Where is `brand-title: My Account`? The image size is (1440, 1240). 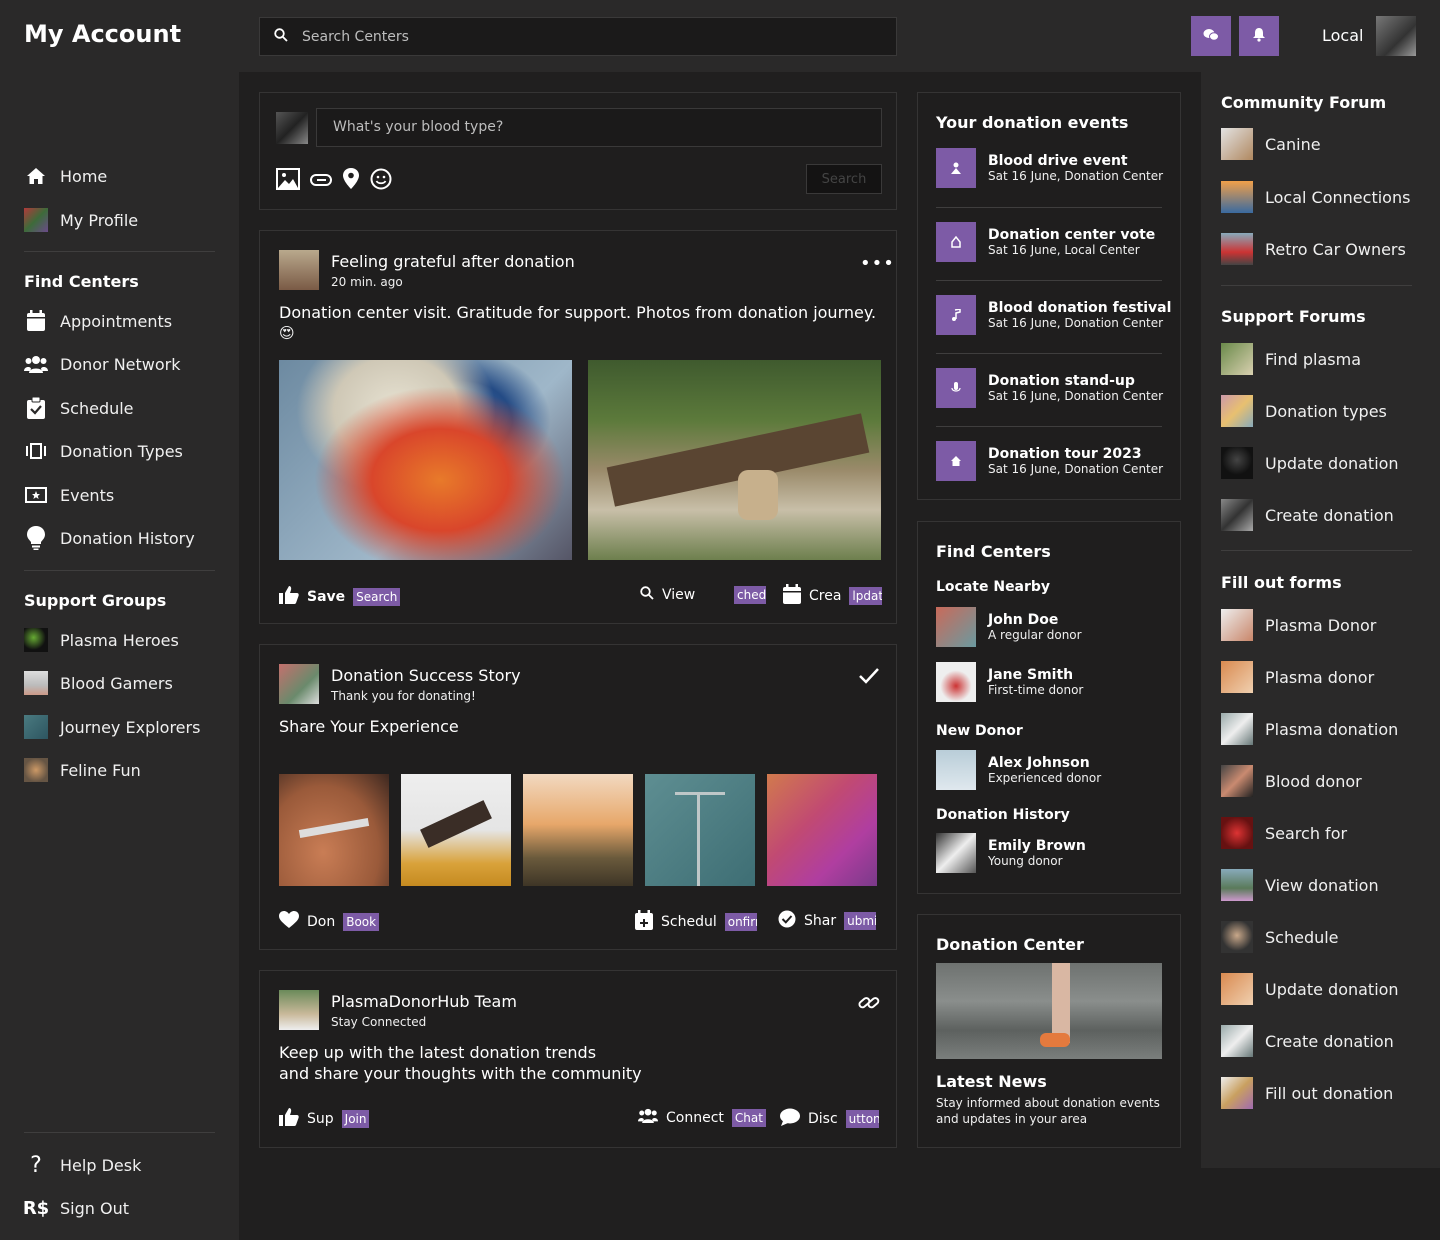
brand-title: My Account is located at coordinates (102, 34).